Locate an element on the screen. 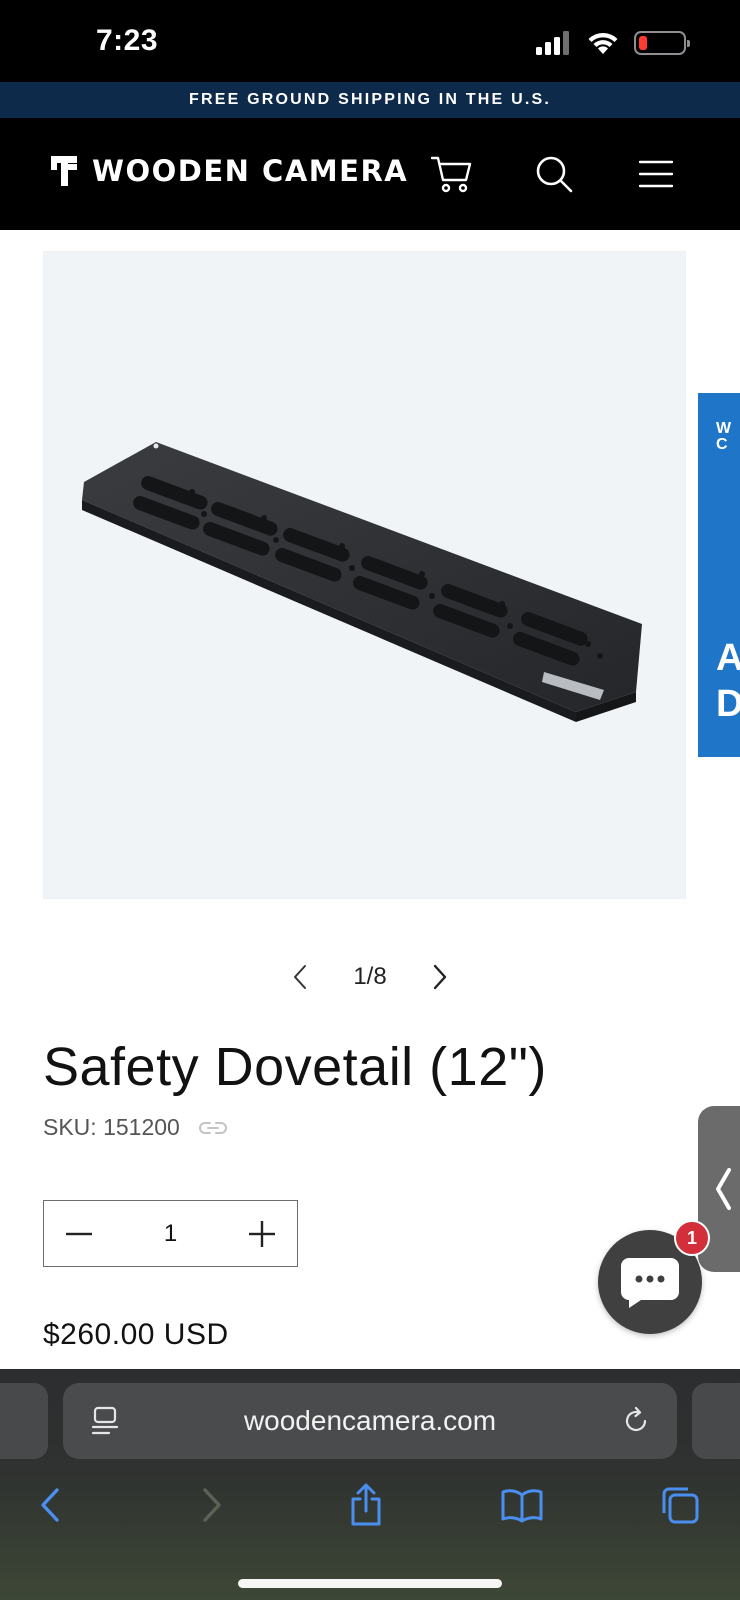 The height and width of the screenshot is (1600, 740). chat-bubble-icon is located at coordinates (650, 1283).